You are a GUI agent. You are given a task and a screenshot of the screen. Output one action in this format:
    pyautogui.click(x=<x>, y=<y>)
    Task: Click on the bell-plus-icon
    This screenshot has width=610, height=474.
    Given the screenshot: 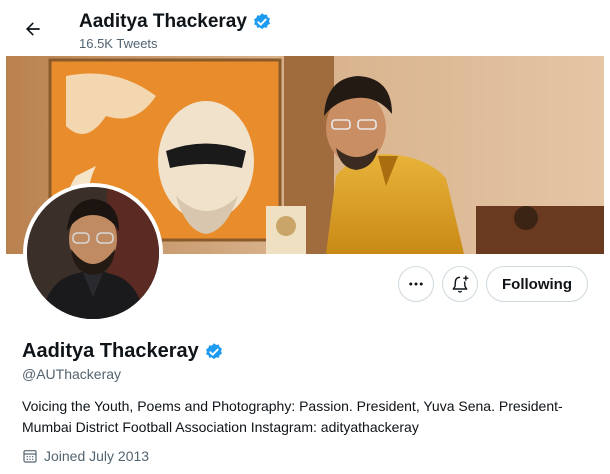 What is the action you would take?
    pyautogui.click(x=460, y=284)
    